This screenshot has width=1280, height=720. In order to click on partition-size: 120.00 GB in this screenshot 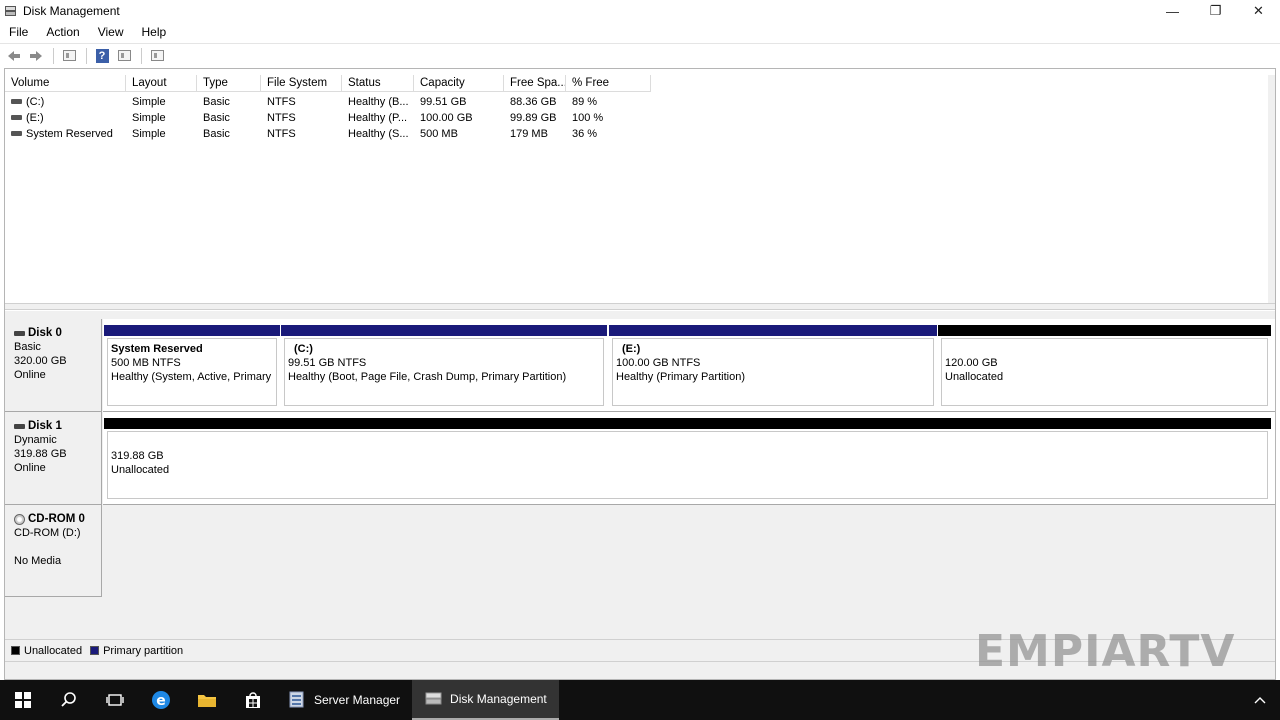, I will do `click(971, 363)`.